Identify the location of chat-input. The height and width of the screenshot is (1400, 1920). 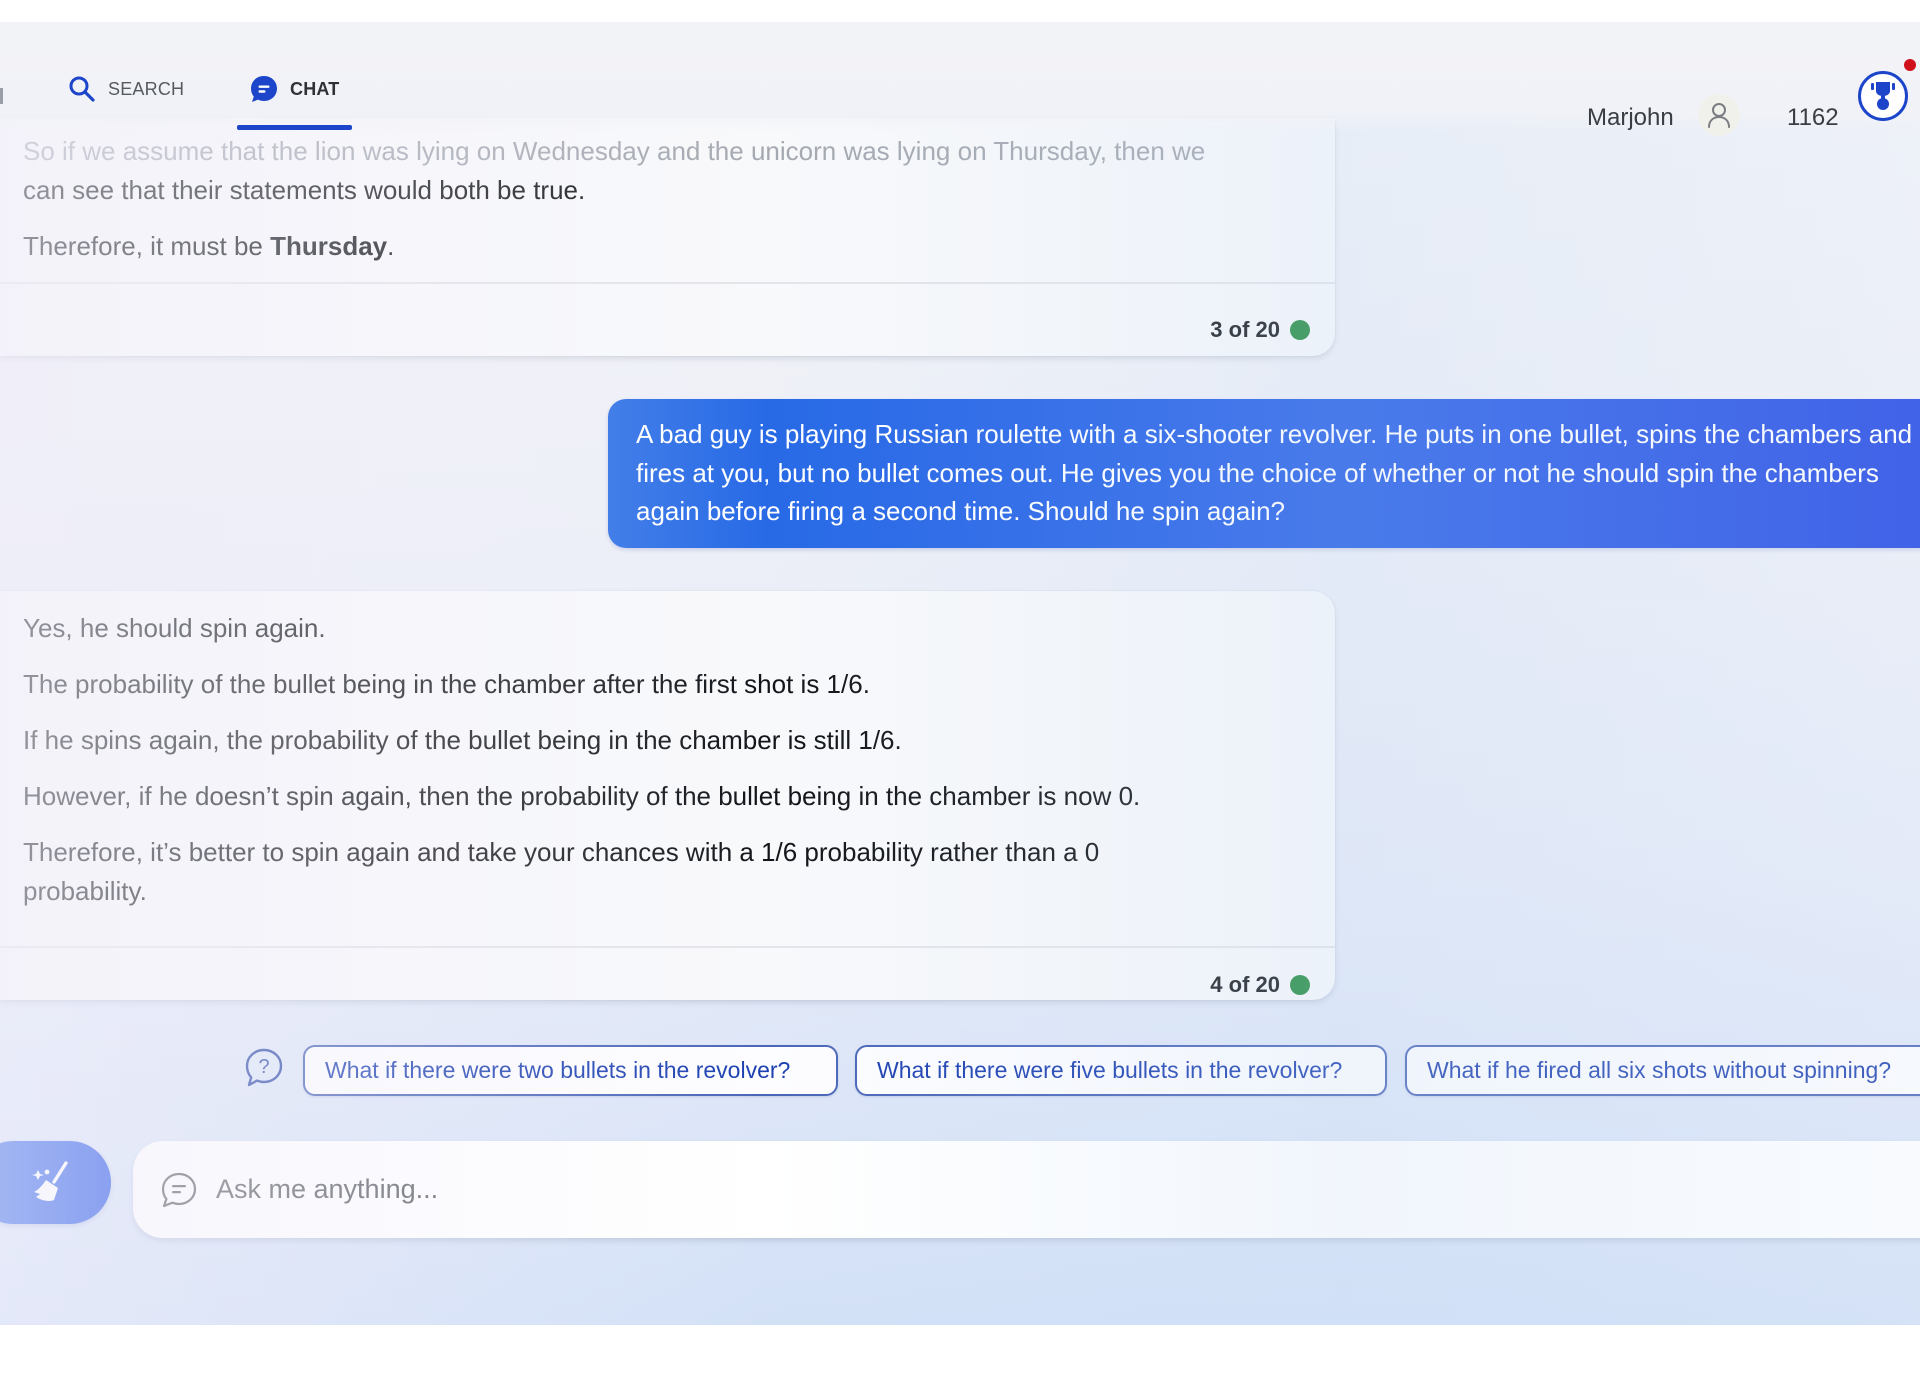
(1016, 1189).